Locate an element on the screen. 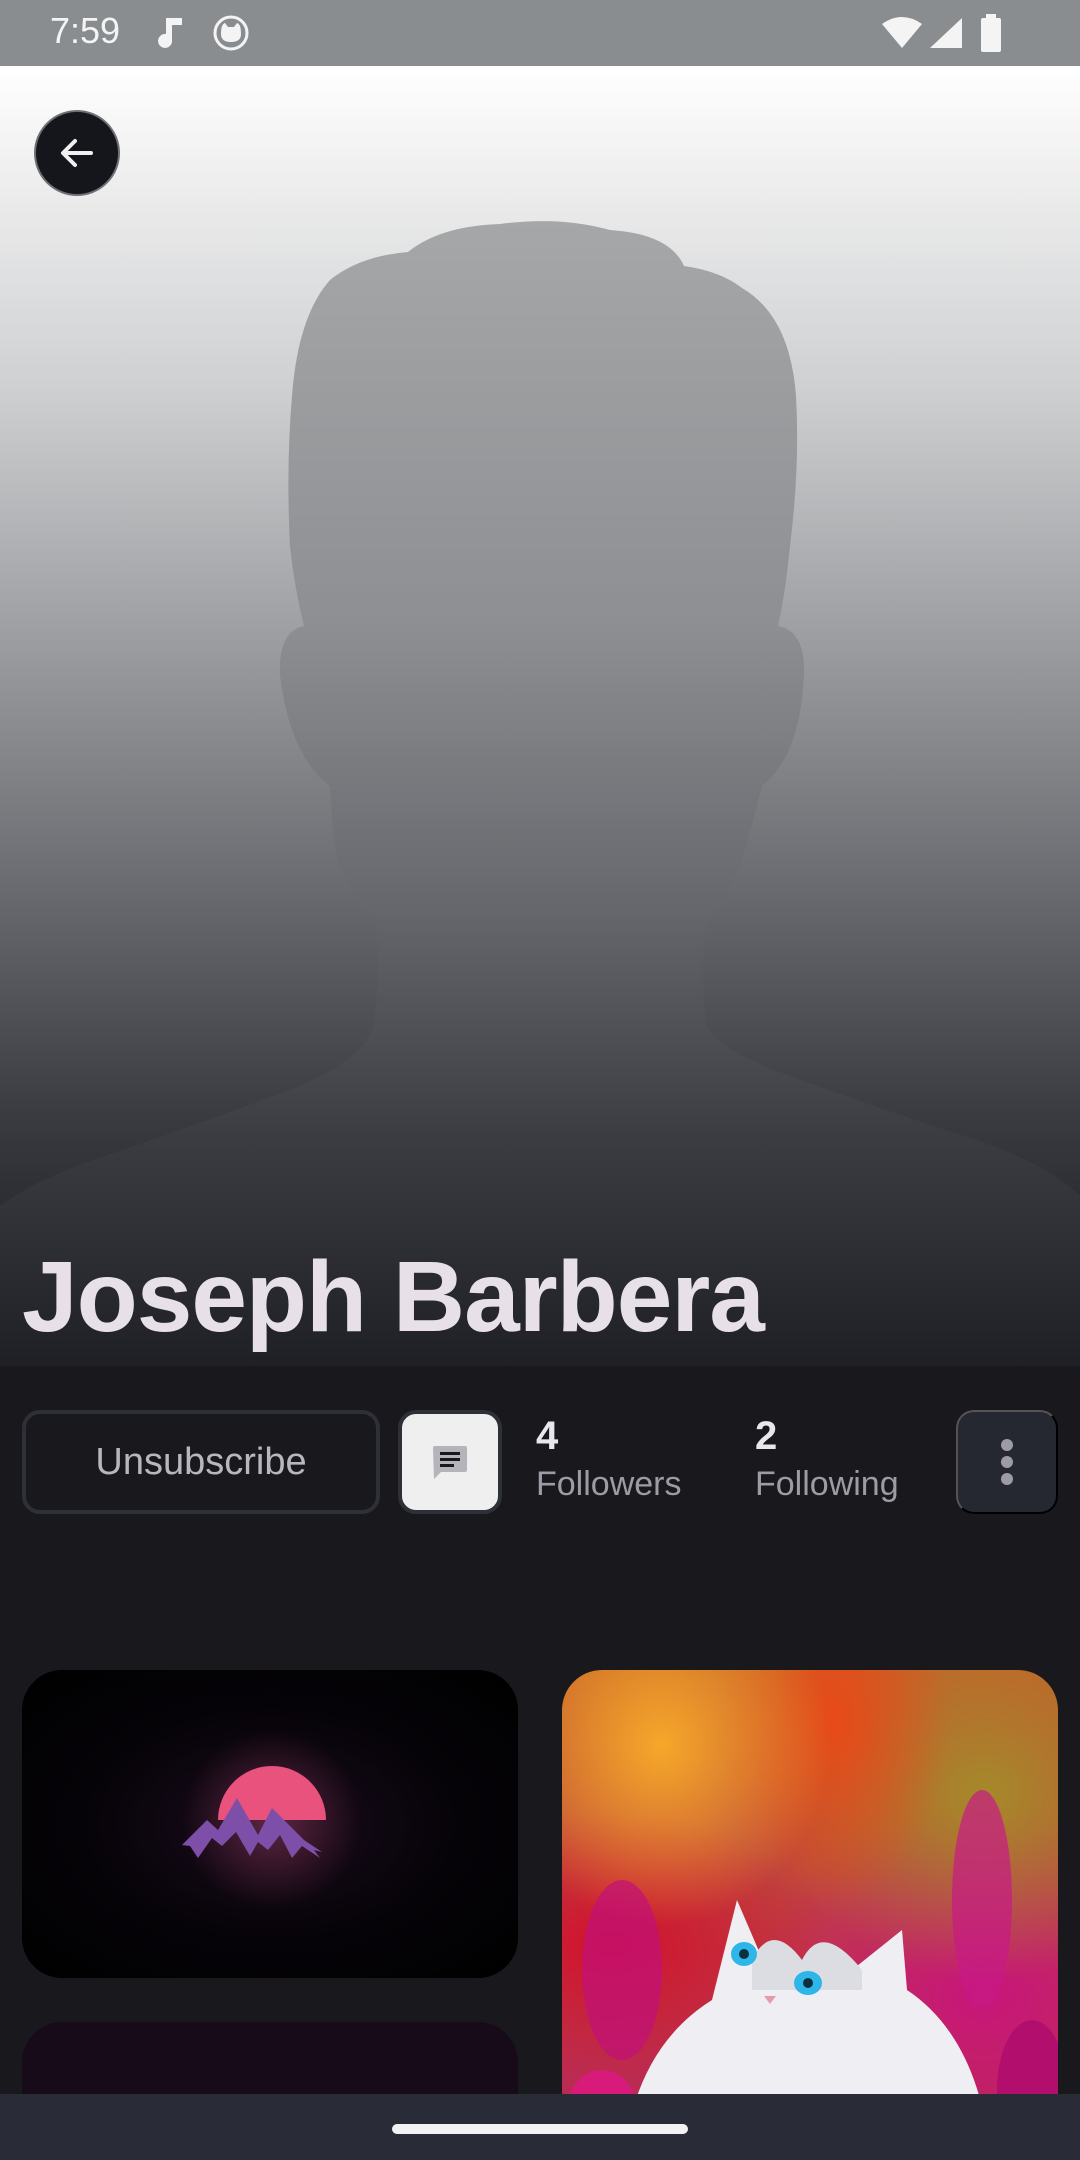 Image resolution: width=1080 pixels, height=2160 pixels. more-vertical-icon is located at coordinates (1007, 1462).